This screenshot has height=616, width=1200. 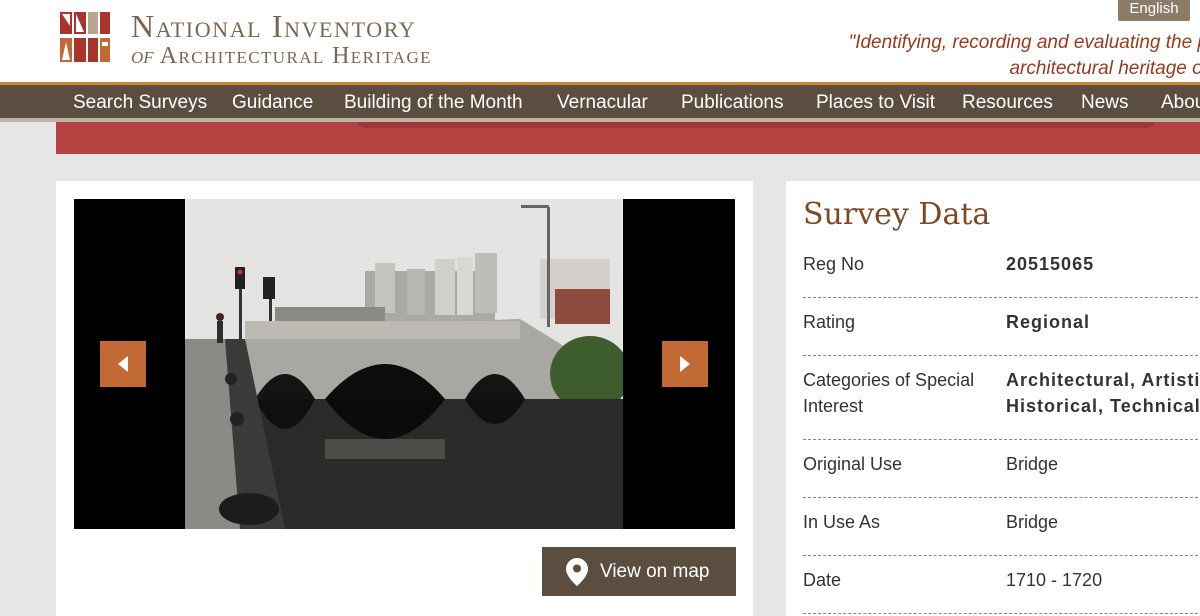 What do you see at coordinates (1103, 380) in the screenshot?
I see `survey-value-line1: Architectural, Artistic` at bounding box center [1103, 380].